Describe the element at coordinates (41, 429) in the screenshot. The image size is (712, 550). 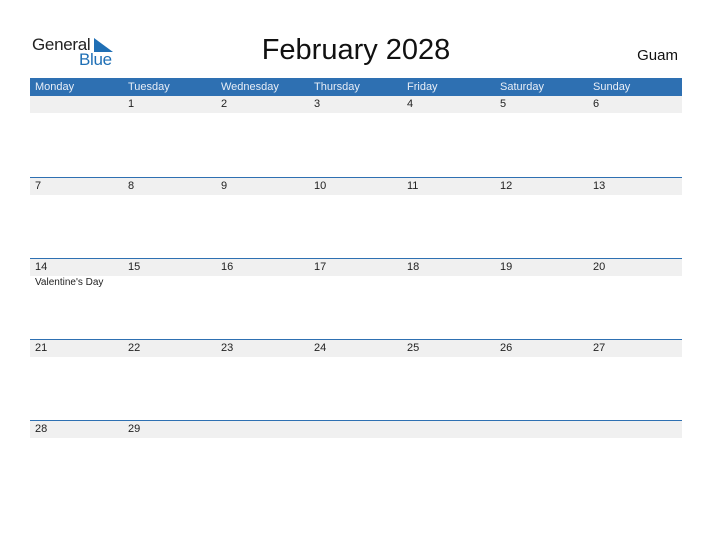
I see `day-number: 28` at that location.